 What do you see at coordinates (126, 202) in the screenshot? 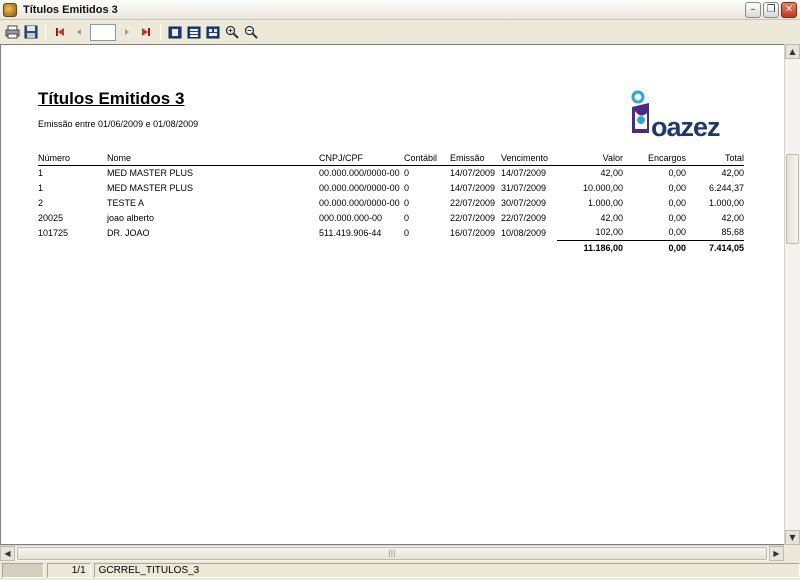
I see `cell-nome: TESTE A` at bounding box center [126, 202].